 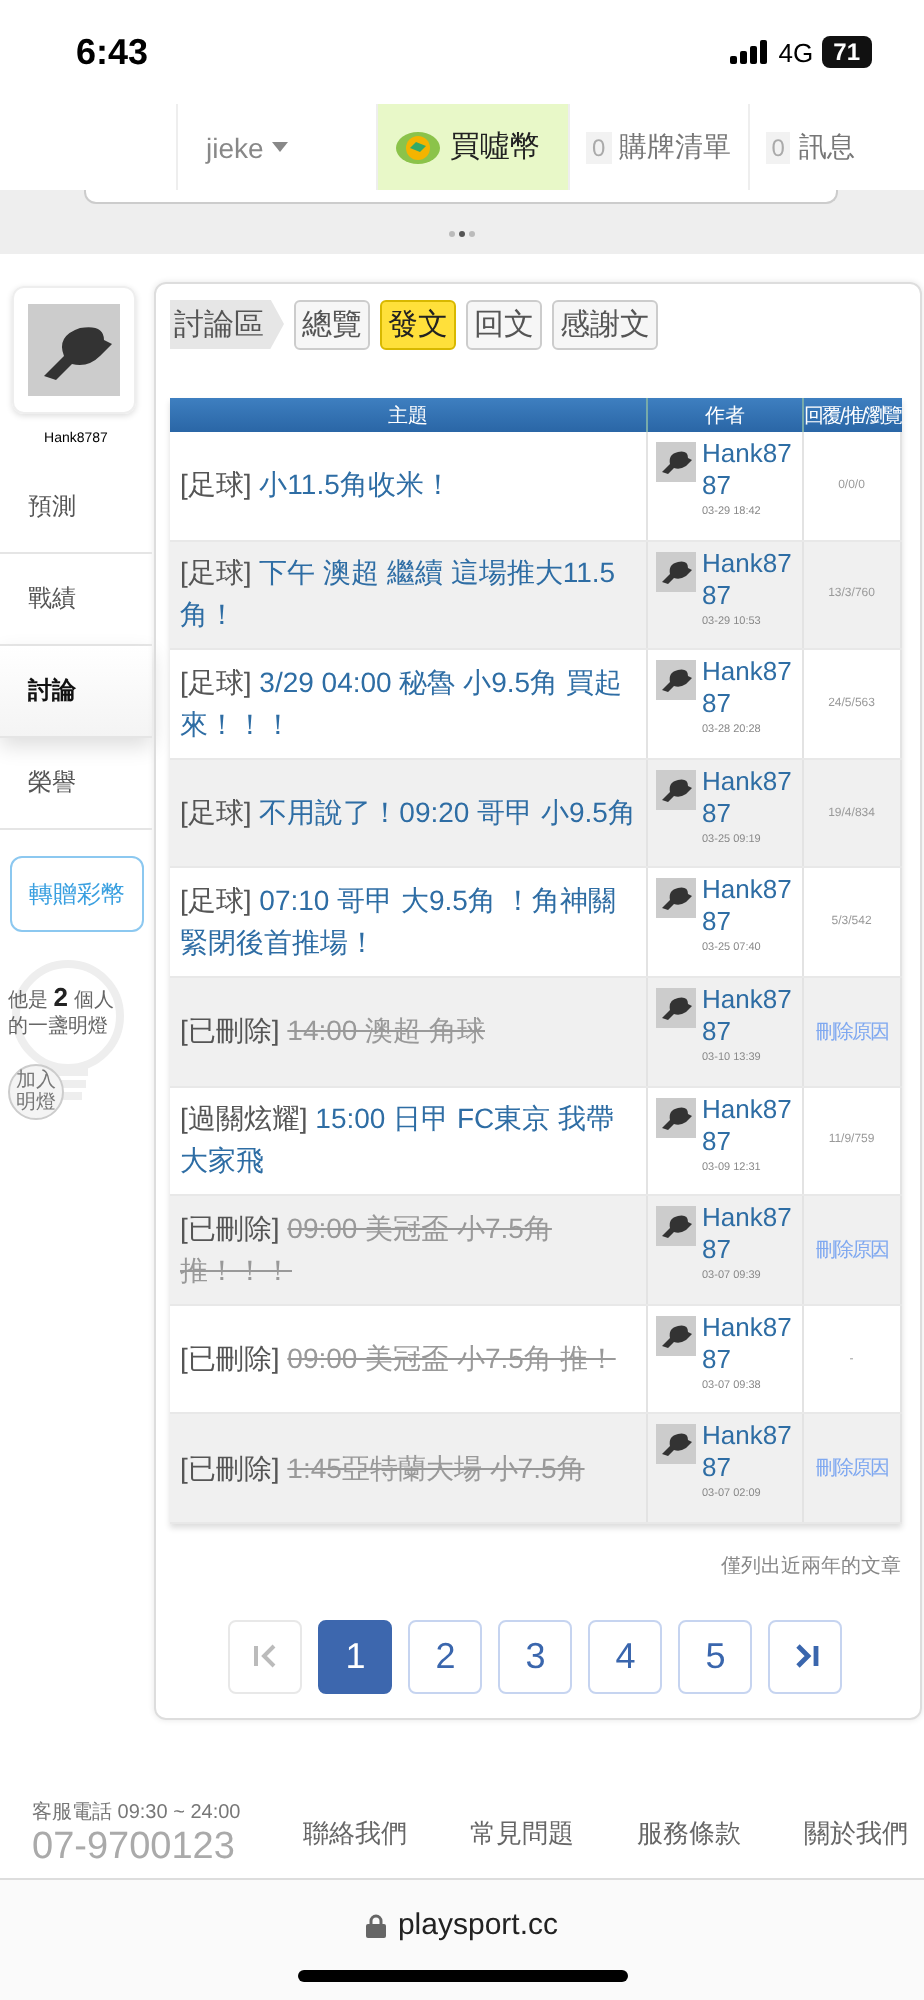 I want to click on signal-icon, so click(x=750, y=52).